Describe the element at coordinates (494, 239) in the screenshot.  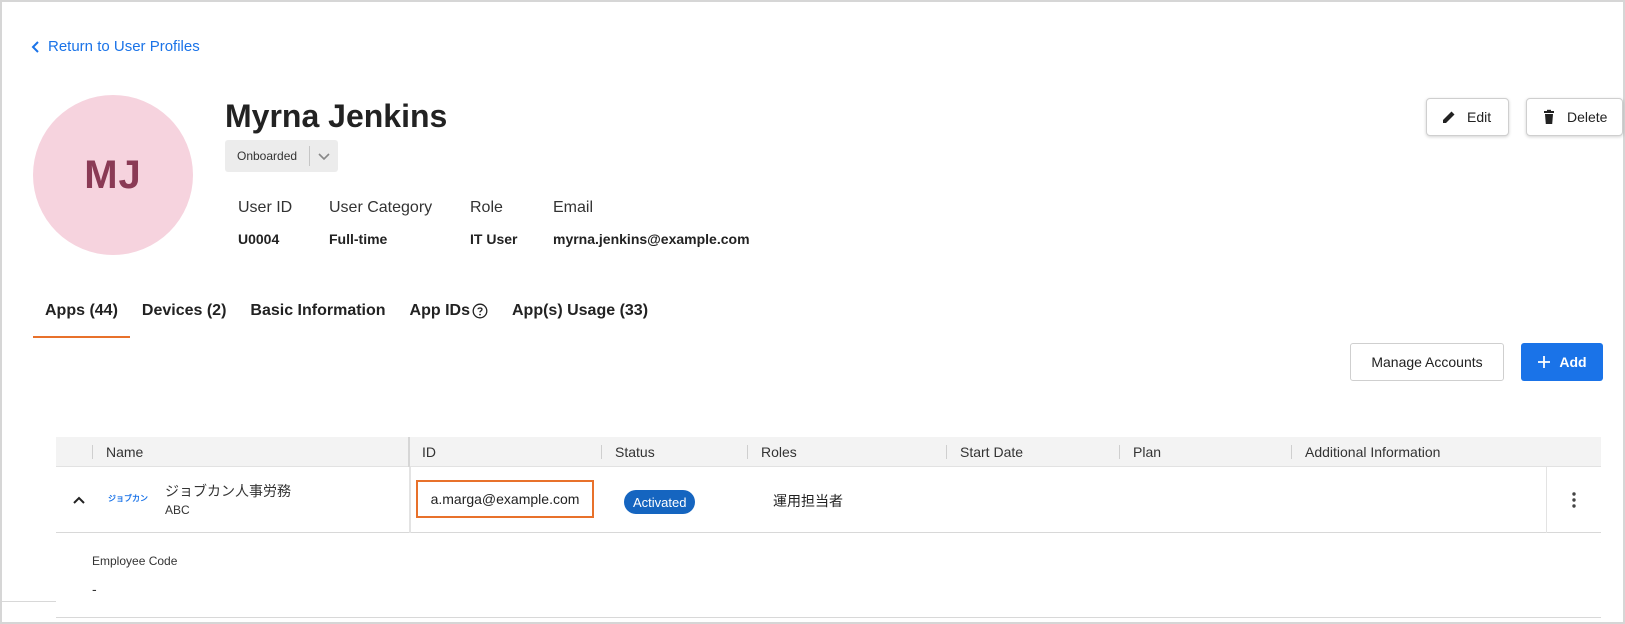
I see `field-value: IT User` at that location.